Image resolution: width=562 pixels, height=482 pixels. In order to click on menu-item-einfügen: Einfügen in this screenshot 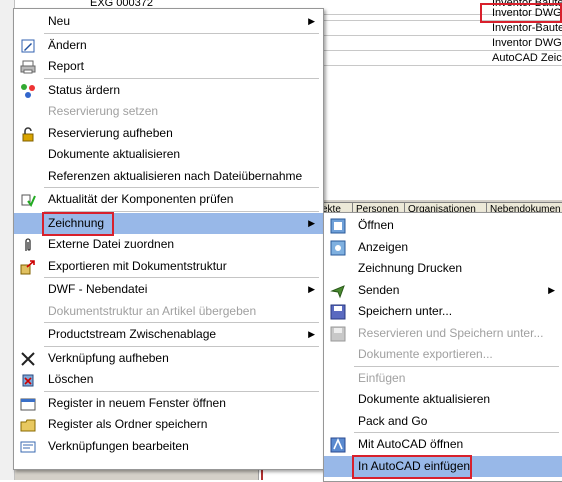, I will do `click(443, 378)`.